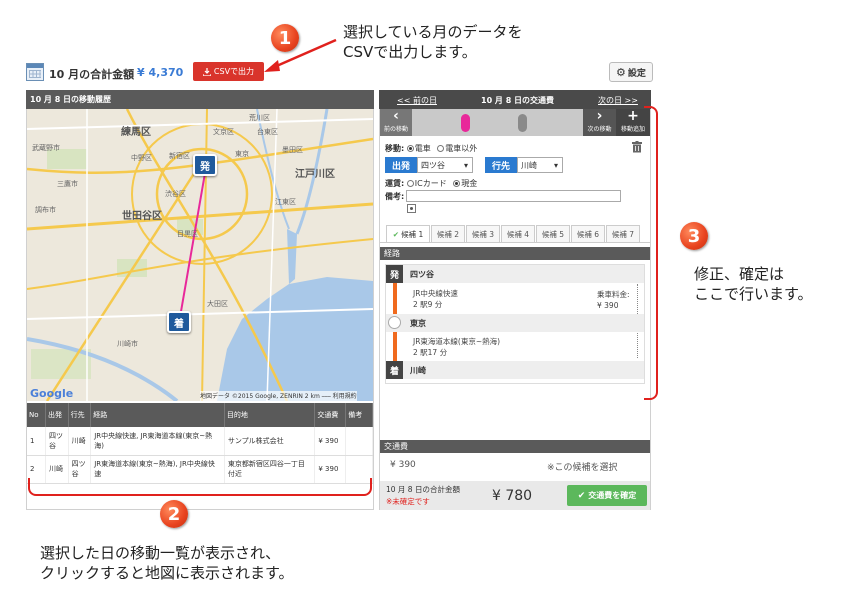  Describe the element at coordinates (599, 116) in the screenshot. I see `chevron-right-icon: ›` at that location.